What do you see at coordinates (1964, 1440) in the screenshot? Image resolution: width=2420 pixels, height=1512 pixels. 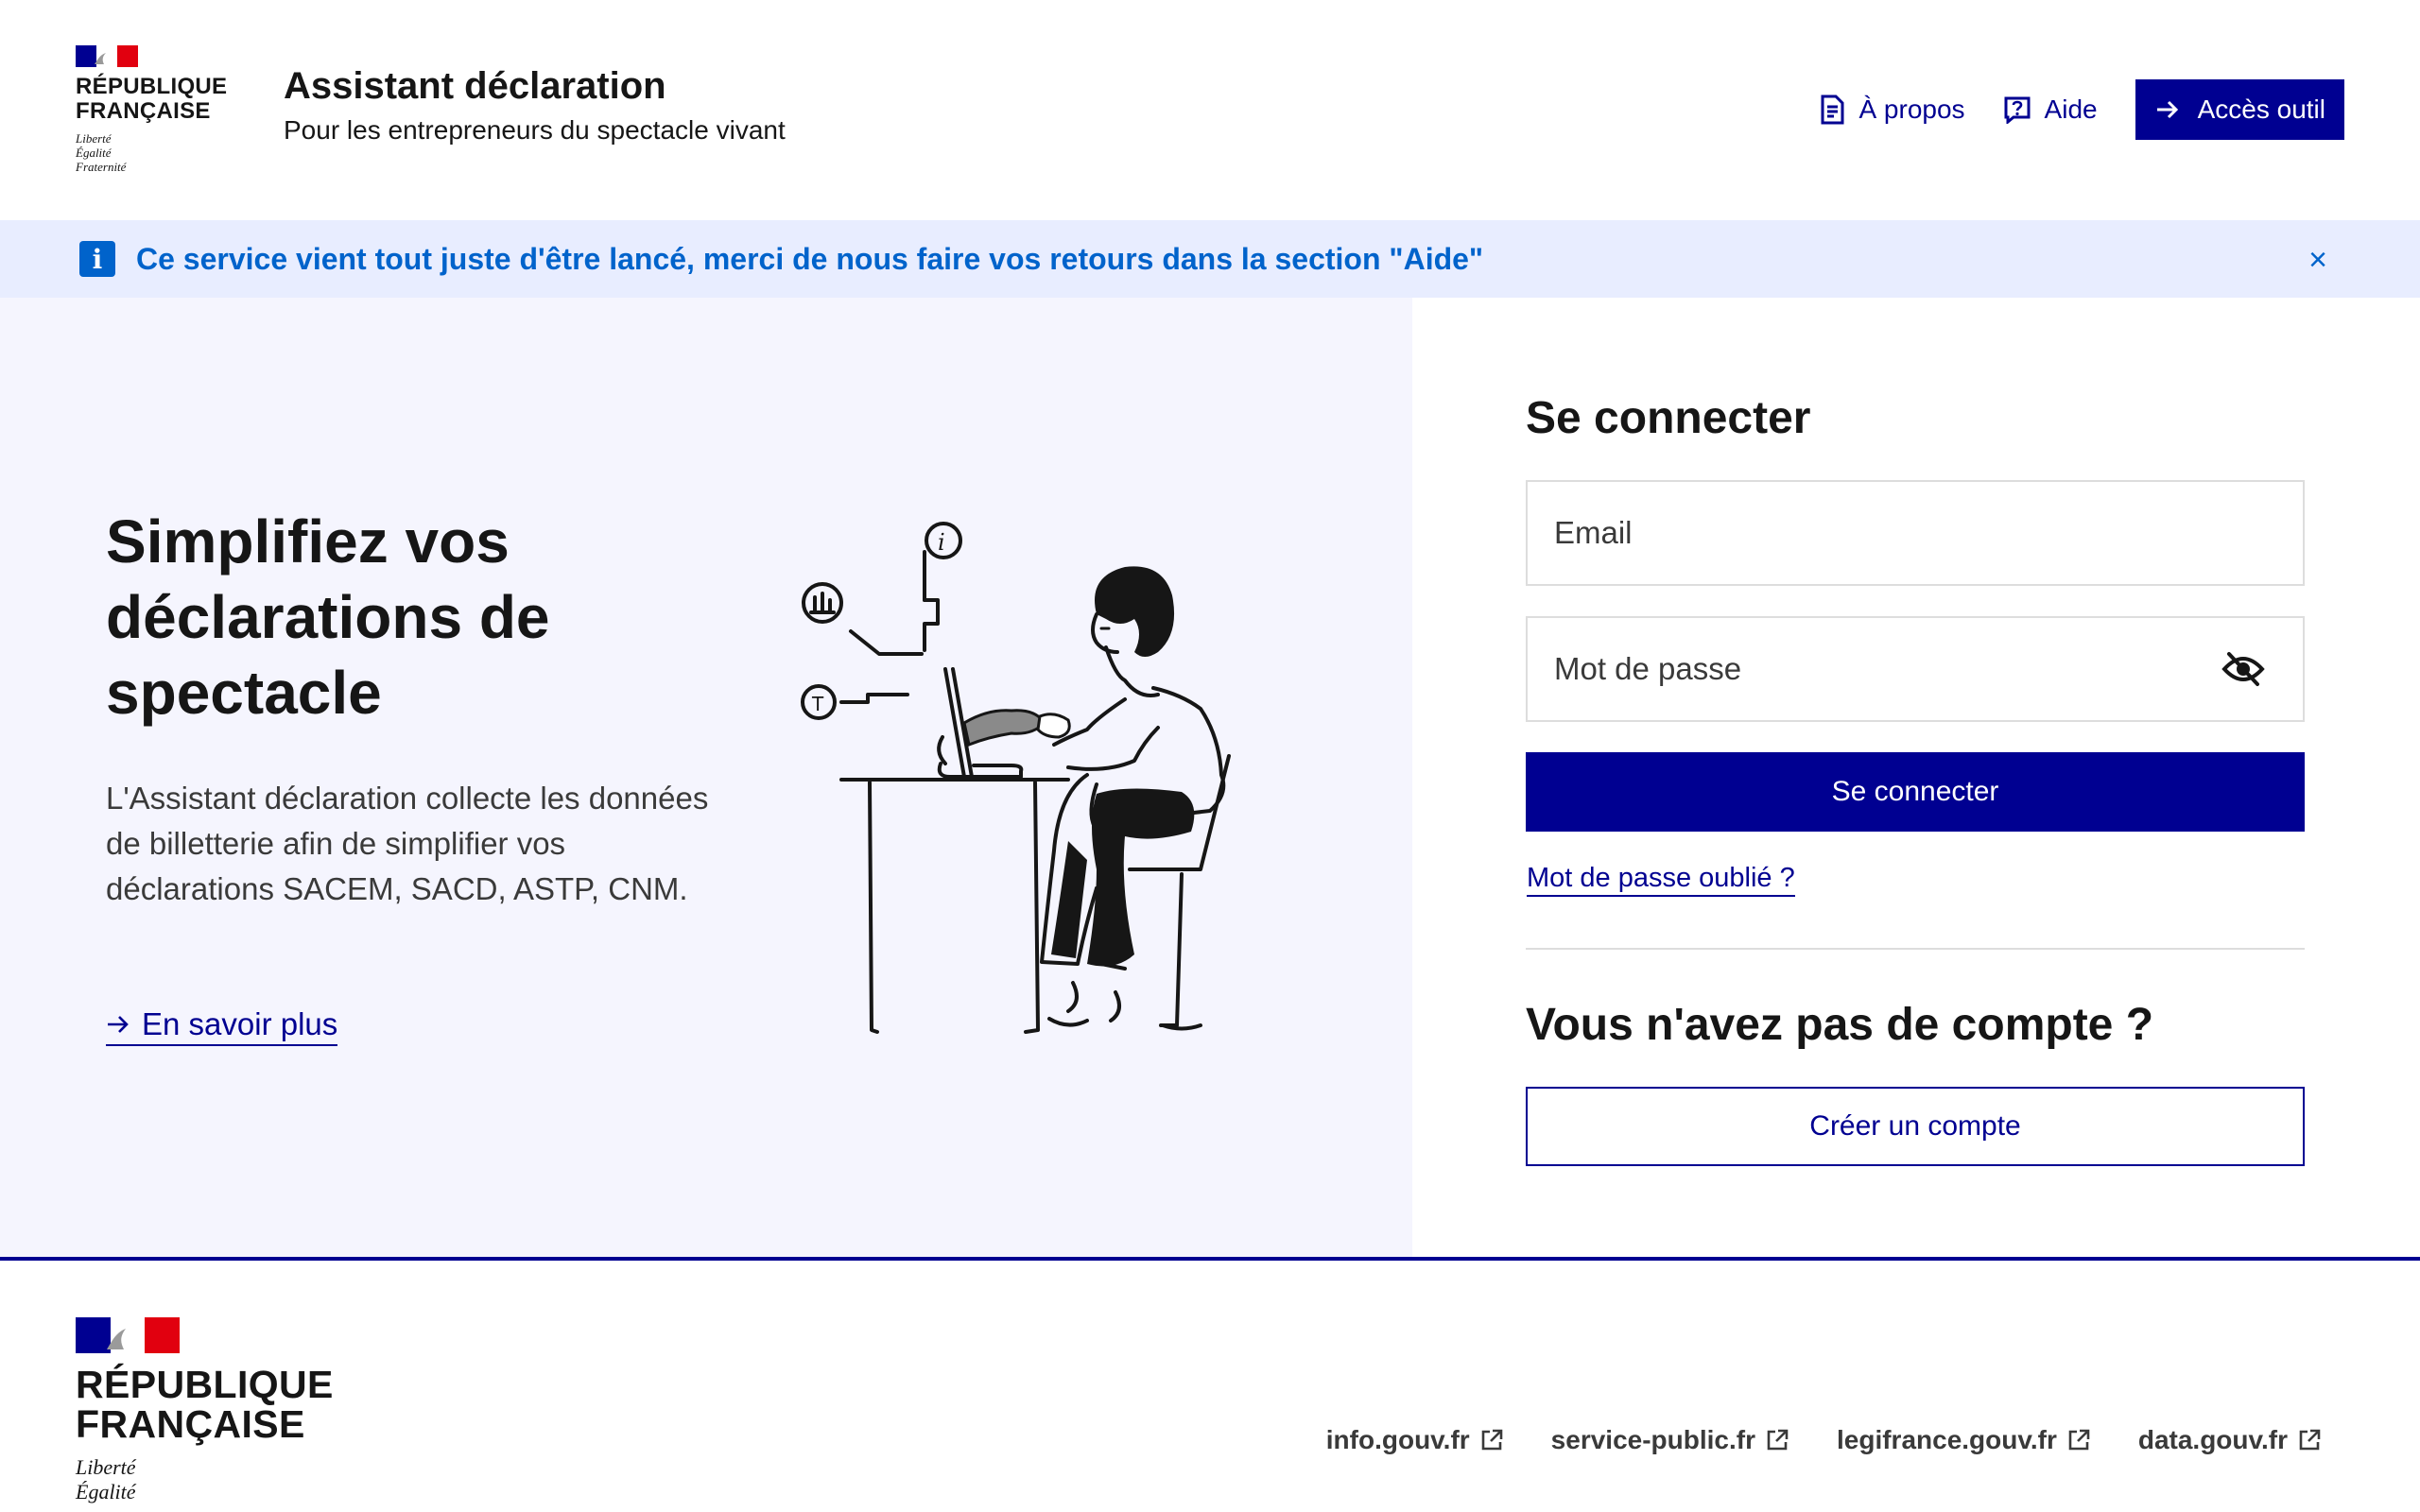 I see `footer-link-legifrance: legifrance.gouv.fr` at bounding box center [1964, 1440].